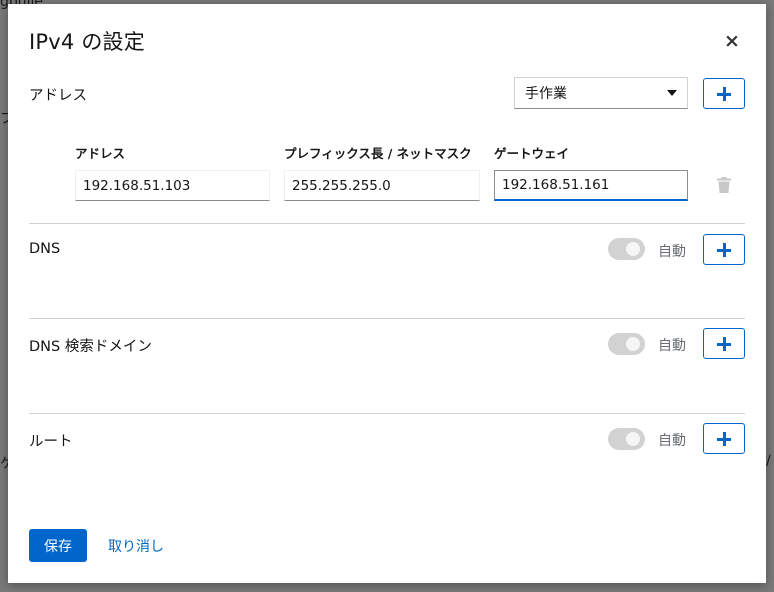 The width and height of the screenshot is (774, 592). What do you see at coordinates (724, 185) in the screenshot?
I see `trash-icon` at bounding box center [724, 185].